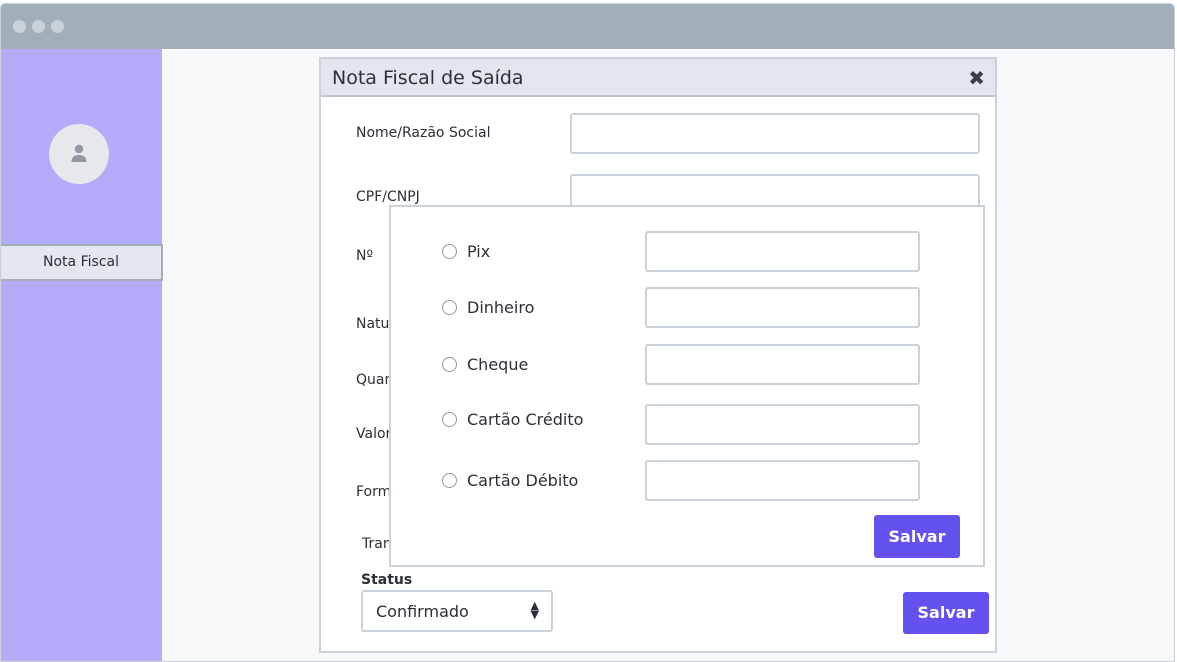 This screenshot has width=1177, height=662. Describe the element at coordinates (428, 78) in the screenshot. I see `dialog-title: Nota Fiscal de Saída` at that location.